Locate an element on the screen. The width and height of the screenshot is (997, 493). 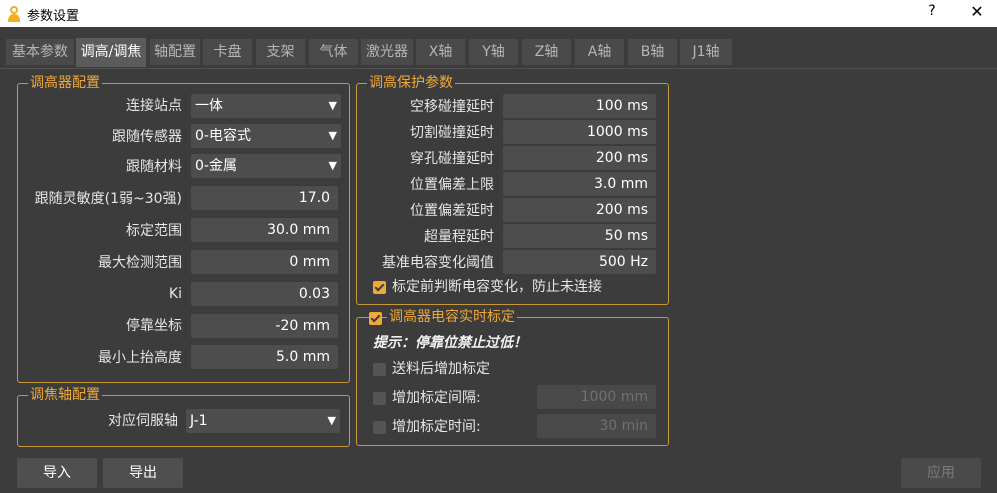
help-button: ? is located at coordinates (932, 13).